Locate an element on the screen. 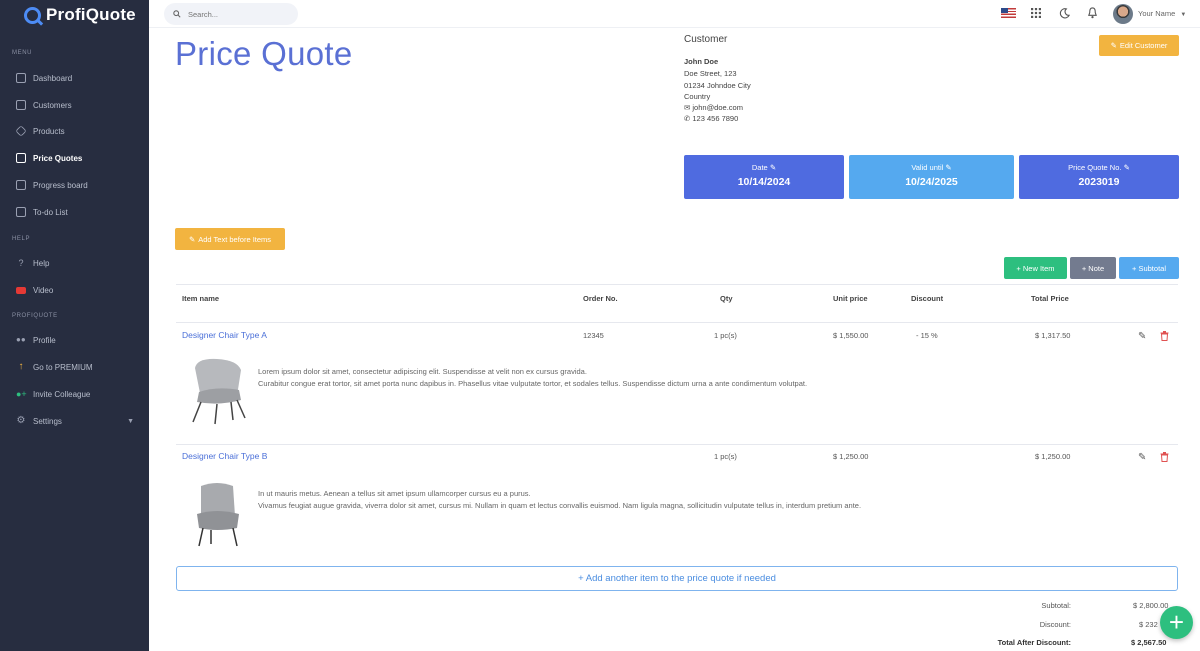 The height and width of the screenshot is (651, 1200). help-icon: ? is located at coordinates (21, 263).